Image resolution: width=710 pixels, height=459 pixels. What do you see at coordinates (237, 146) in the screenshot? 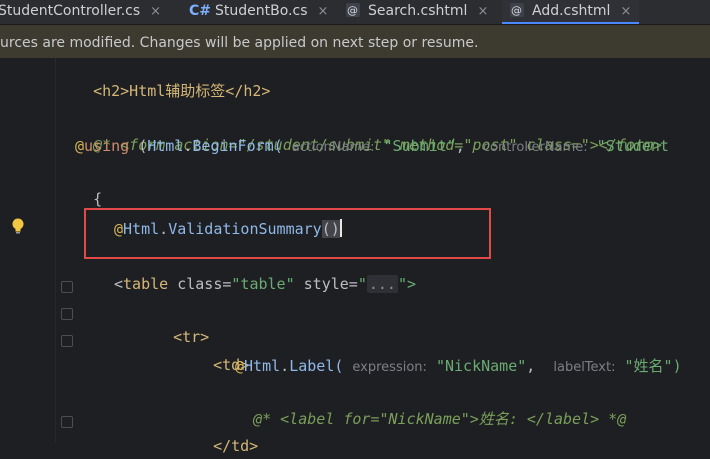
I see `method-name: BeginForm(` at bounding box center [237, 146].